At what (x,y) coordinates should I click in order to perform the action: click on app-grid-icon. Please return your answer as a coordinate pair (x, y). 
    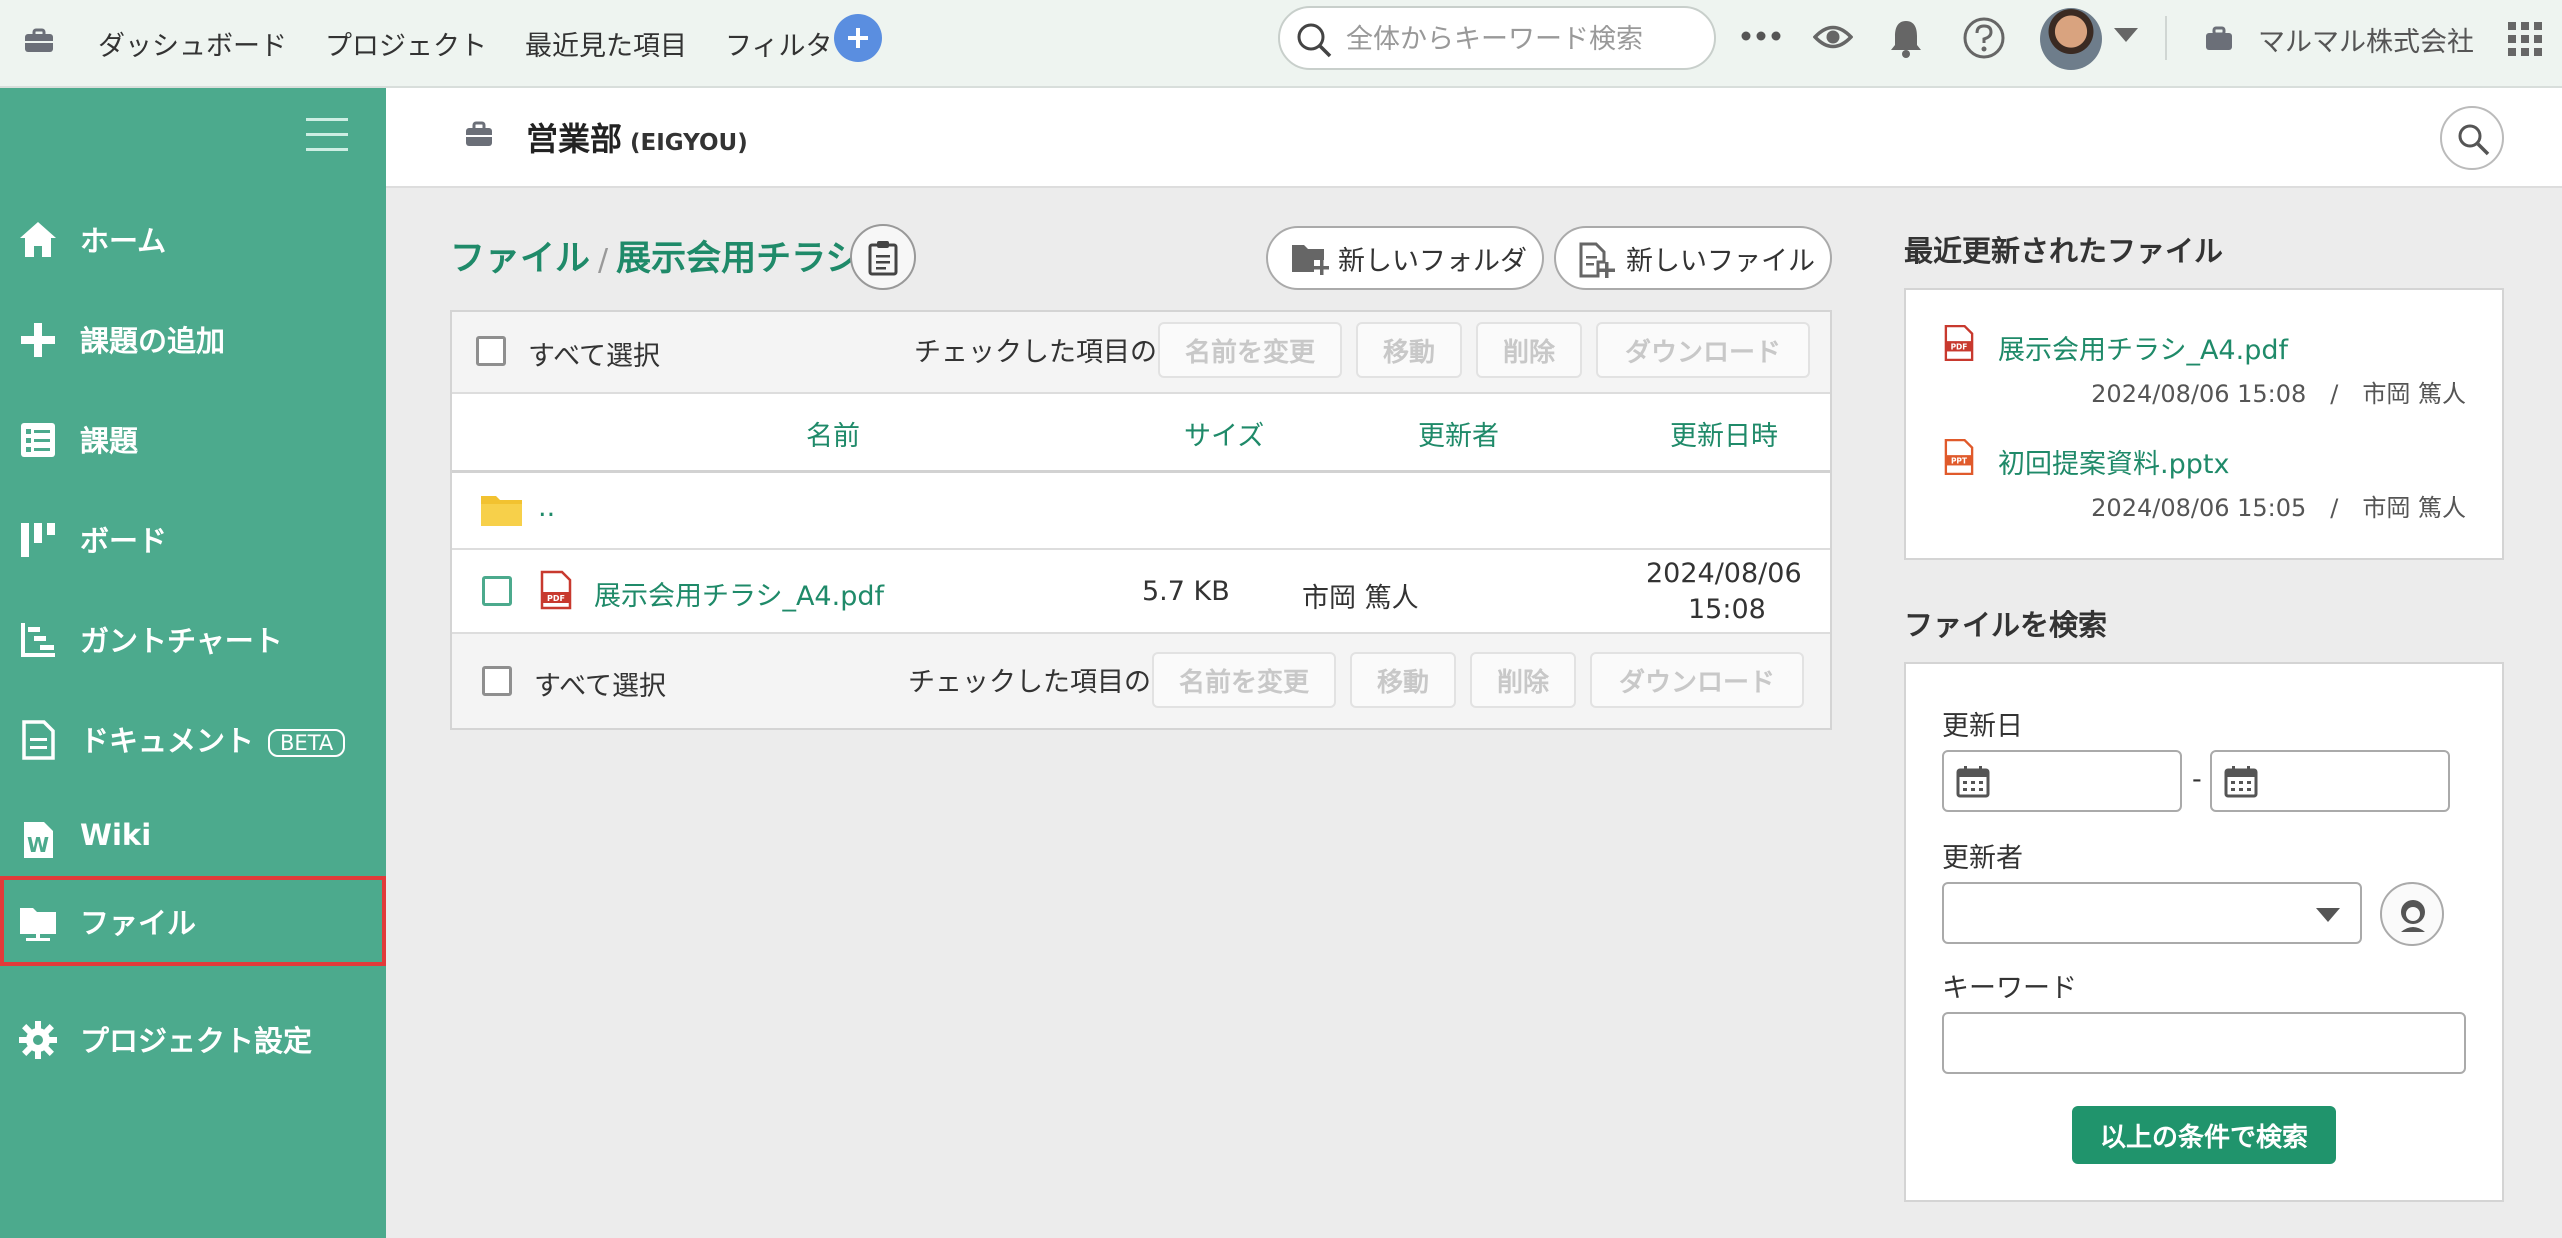
    Looking at the image, I should click on (2525, 39).